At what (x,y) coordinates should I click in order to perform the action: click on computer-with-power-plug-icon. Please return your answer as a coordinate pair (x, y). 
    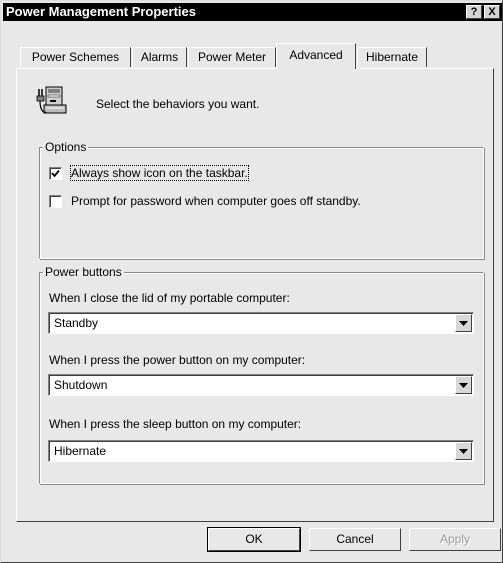
    Looking at the image, I should click on (54, 101).